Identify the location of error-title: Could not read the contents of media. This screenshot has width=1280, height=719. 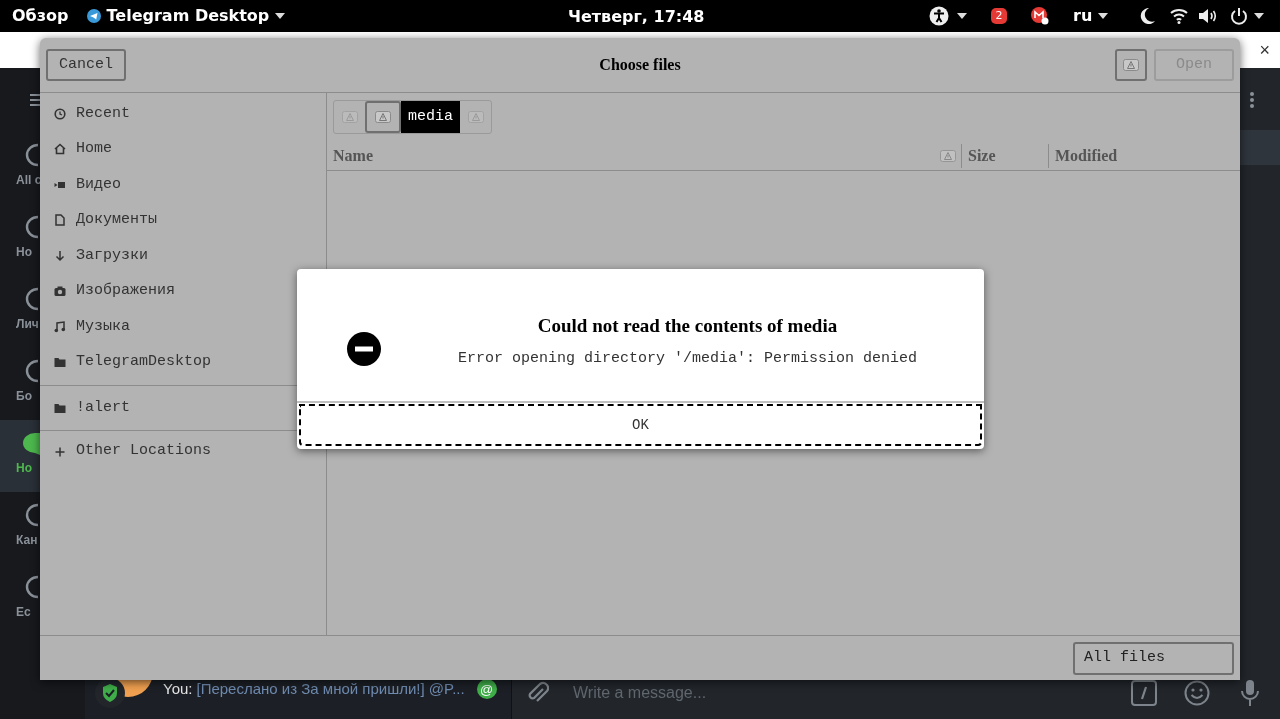
(687, 325).